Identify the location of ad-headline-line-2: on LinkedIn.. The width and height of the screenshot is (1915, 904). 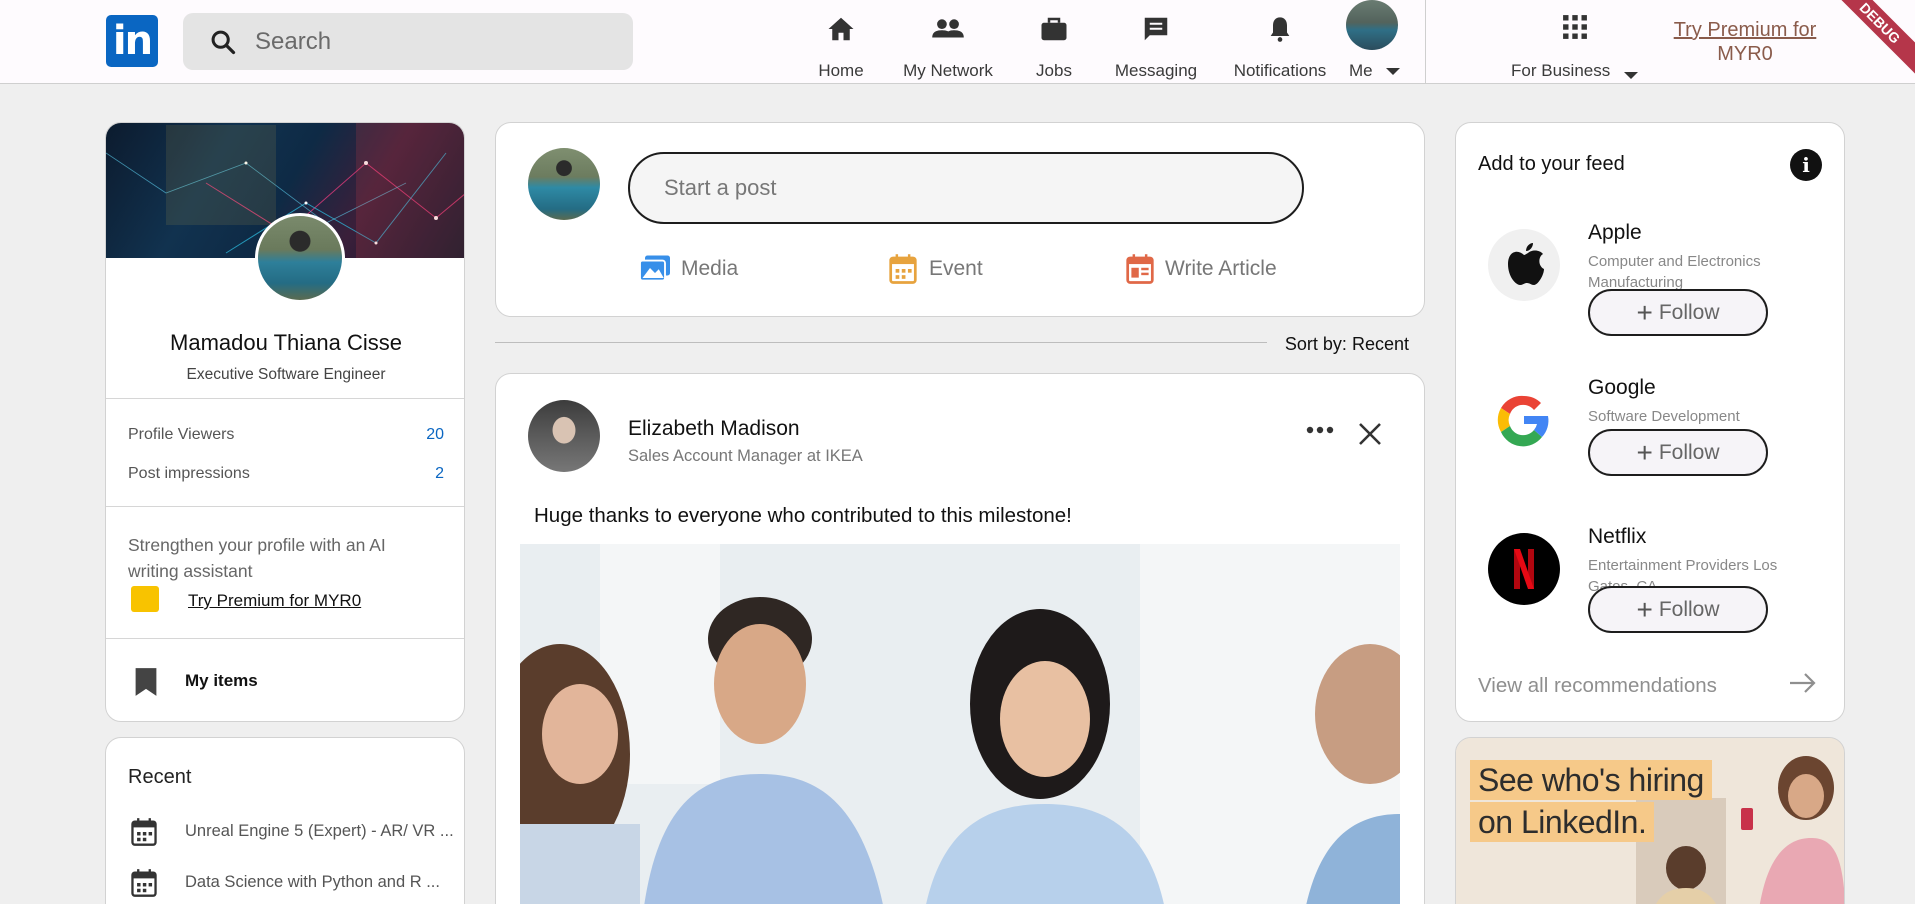
(1562, 822).